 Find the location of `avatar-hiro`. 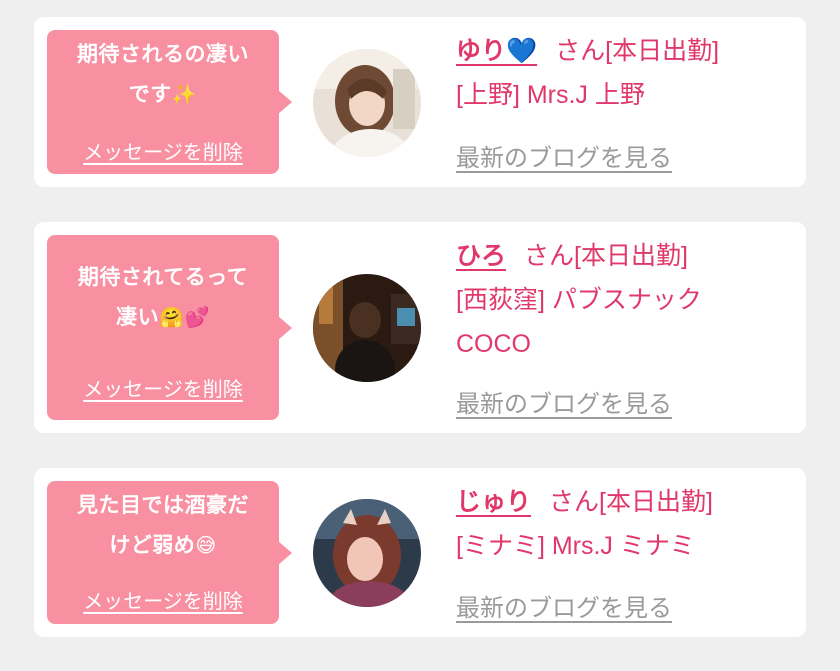

avatar-hiro is located at coordinates (367, 328).